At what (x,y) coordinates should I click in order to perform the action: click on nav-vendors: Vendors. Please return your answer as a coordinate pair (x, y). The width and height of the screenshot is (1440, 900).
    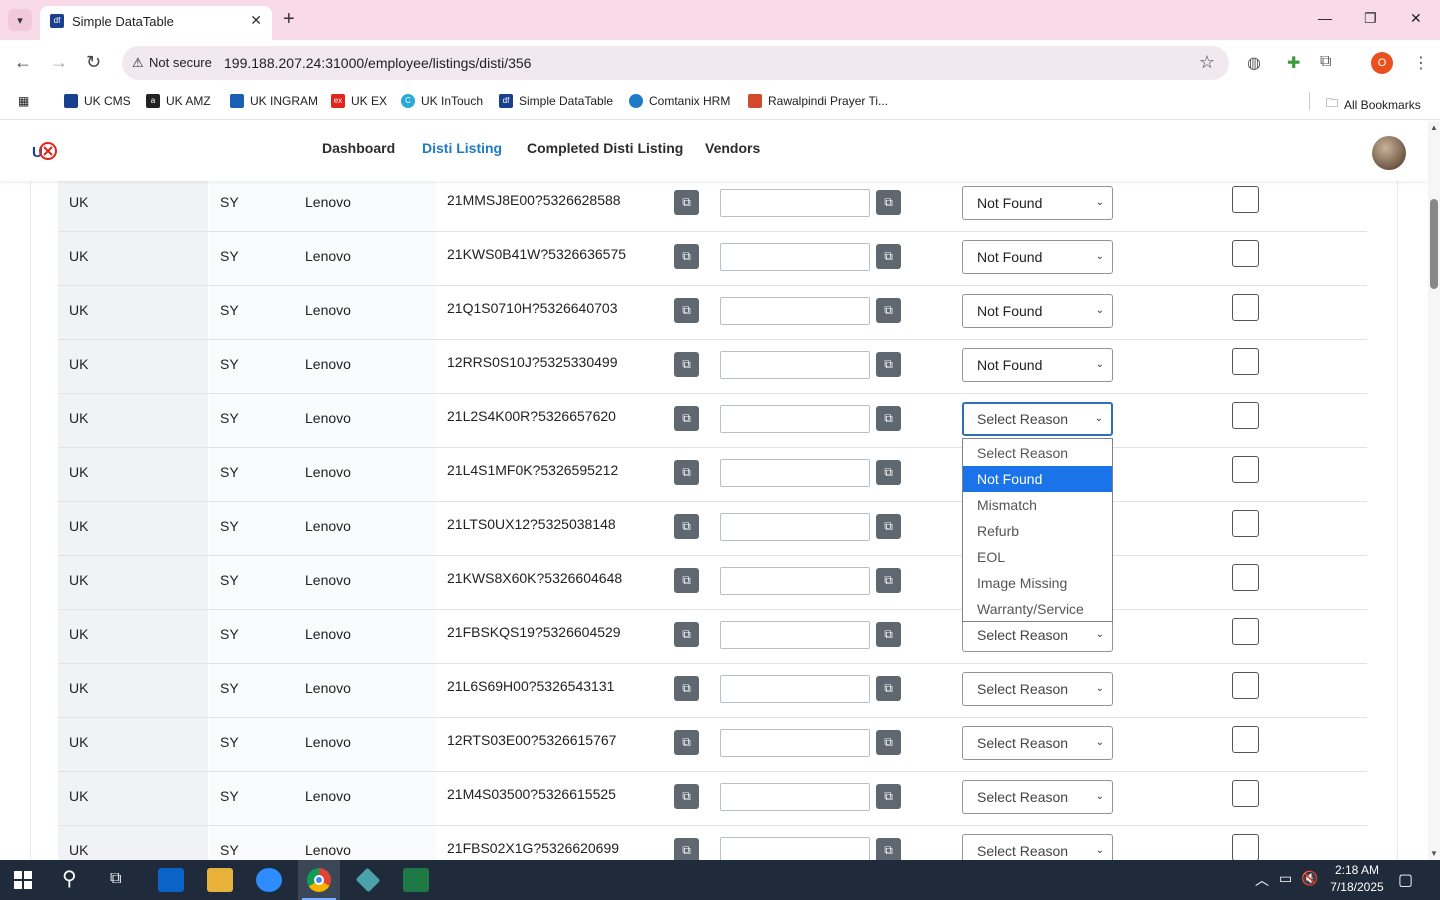
    Looking at the image, I should click on (732, 148).